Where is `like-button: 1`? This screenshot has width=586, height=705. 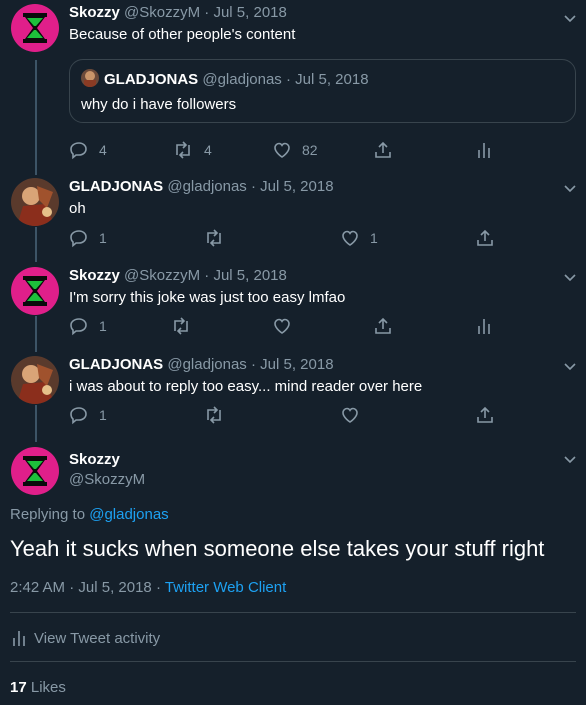
like-button: 1 is located at coordinates (359, 238).